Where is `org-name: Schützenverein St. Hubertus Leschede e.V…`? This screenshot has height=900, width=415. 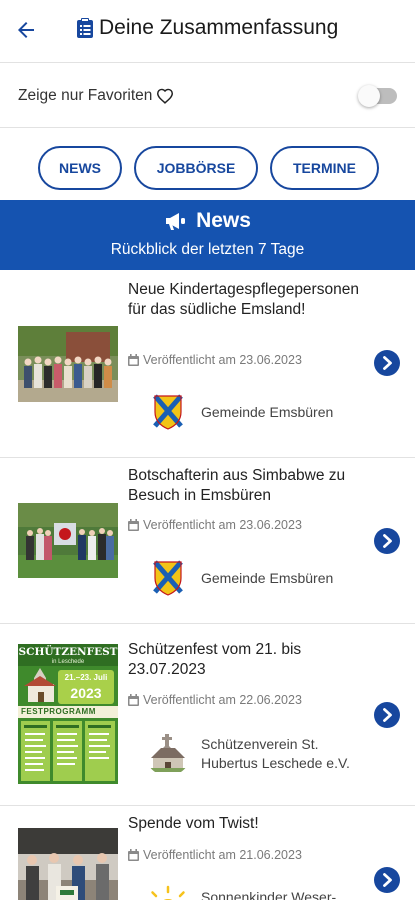 org-name: Schützenverein St. Hubertus Leschede e.V… is located at coordinates (275, 753).